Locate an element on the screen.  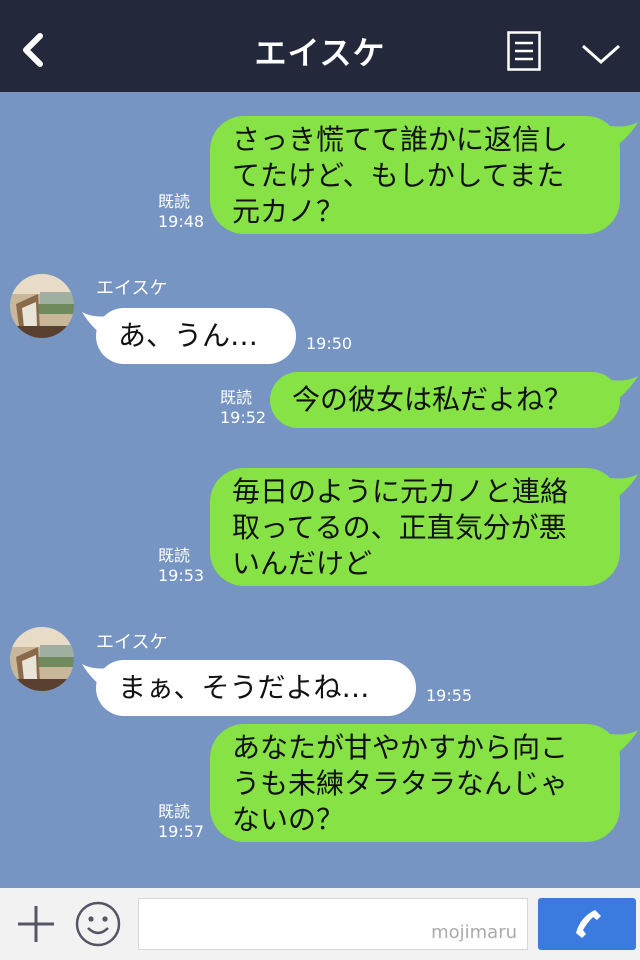
message-time: 19:57 is located at coordinates (181, 831).